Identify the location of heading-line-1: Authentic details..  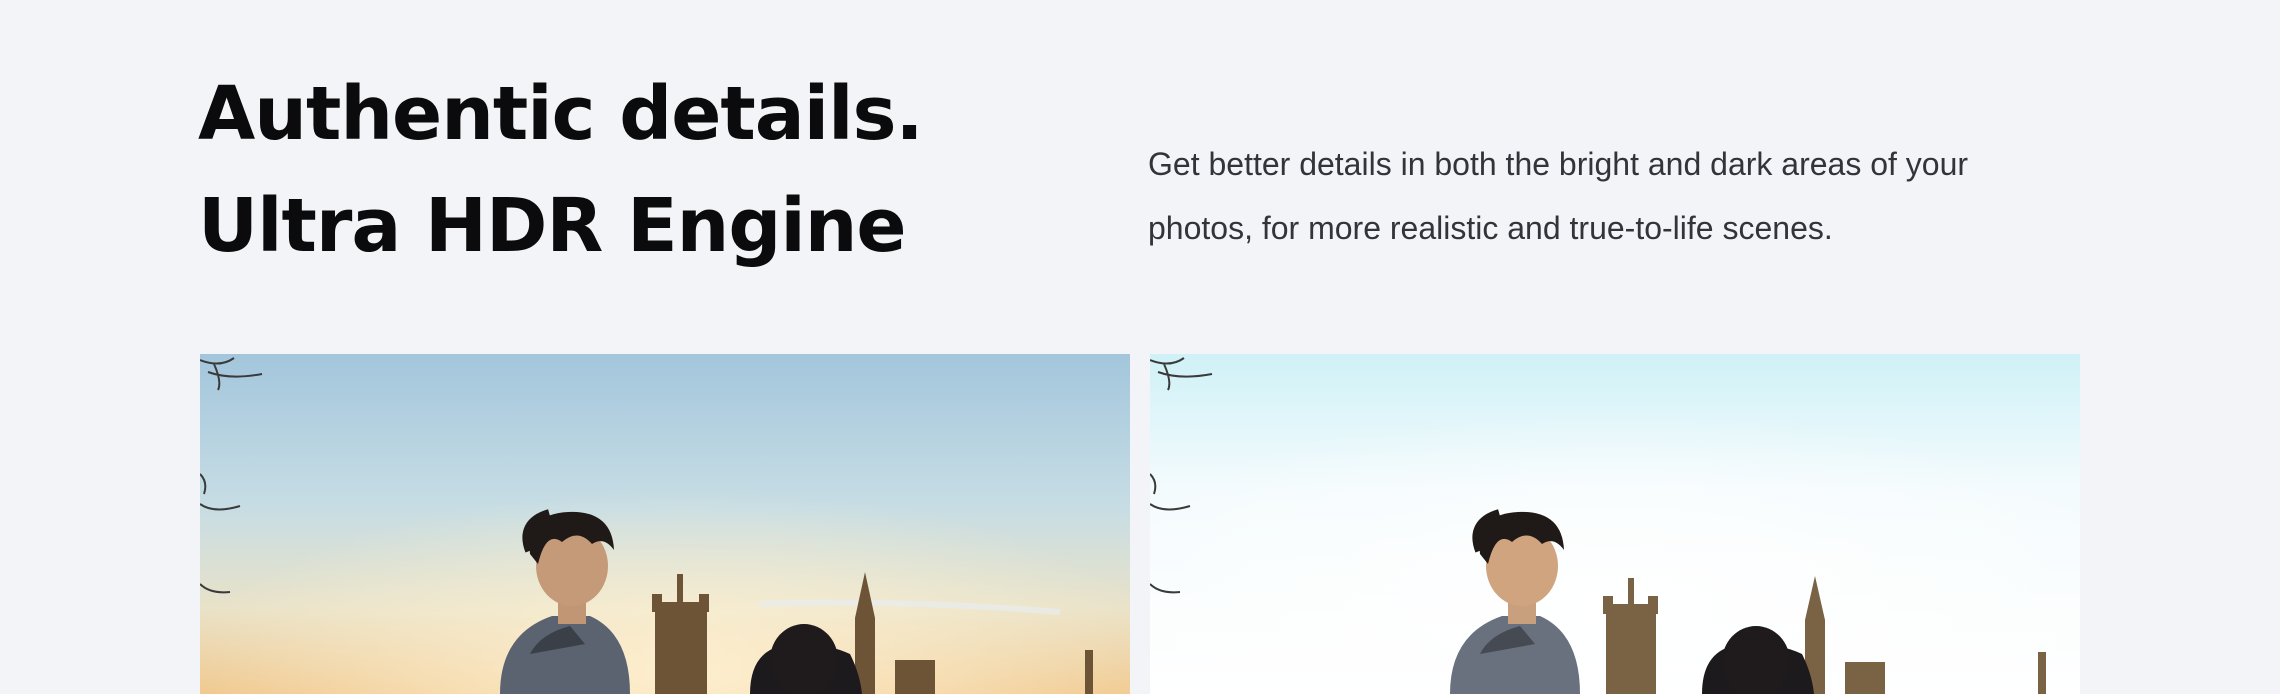
(561, 114).